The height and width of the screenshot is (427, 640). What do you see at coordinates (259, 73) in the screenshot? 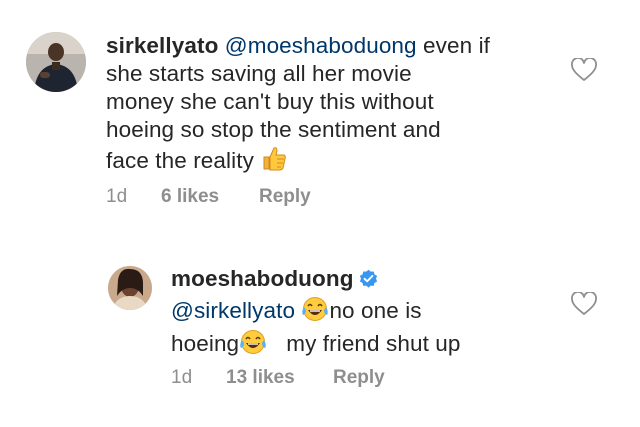
I see `comment-text-line-2: she starts saving all her movie` at bounding box center [259, 73].